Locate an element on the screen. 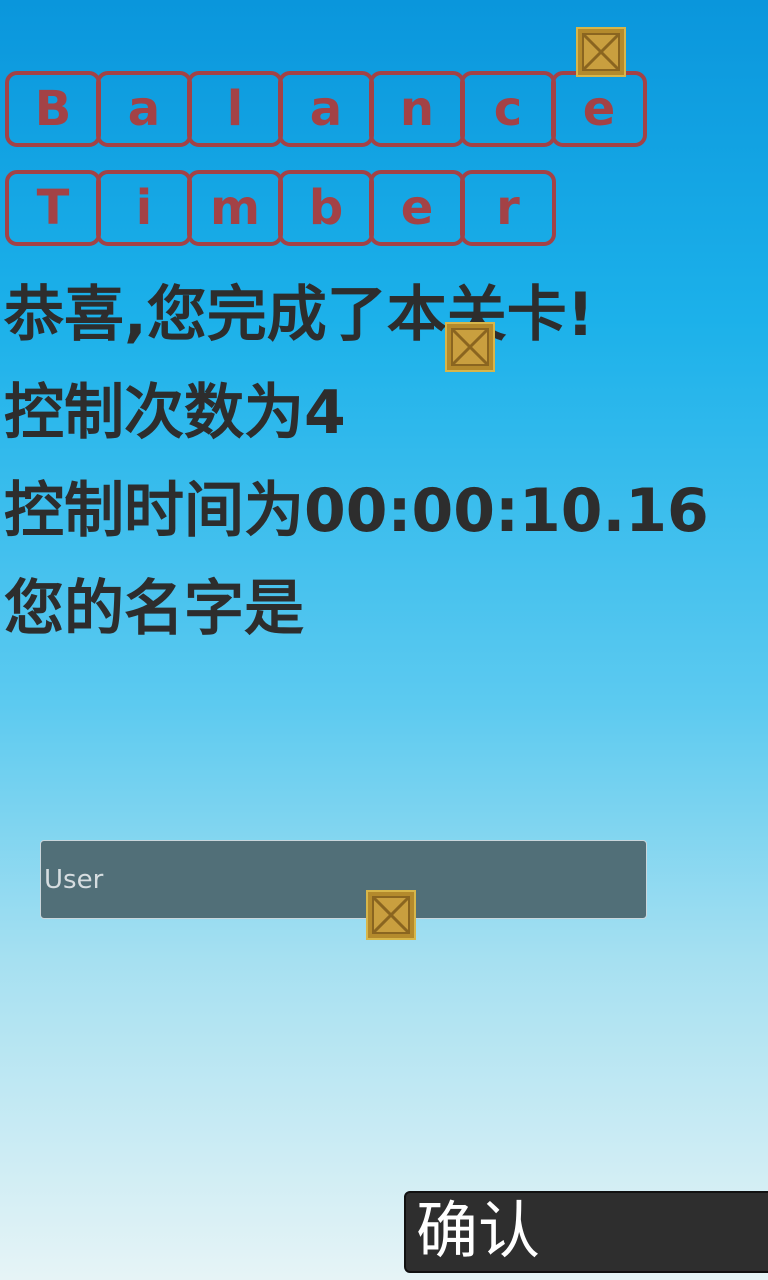 The height and width of the screenshot is (1280, 768). control-count-text: 控制次数为4 is located at coordinates (175, 413).